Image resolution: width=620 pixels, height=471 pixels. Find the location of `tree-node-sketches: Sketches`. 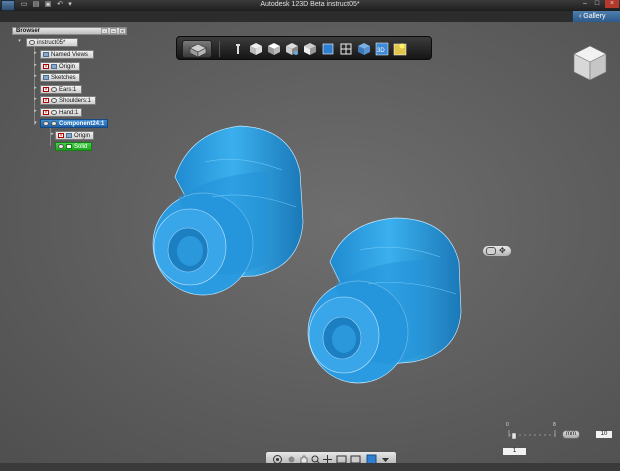

tree-node-sketches: Sketches is located at coordinates (60, 77).